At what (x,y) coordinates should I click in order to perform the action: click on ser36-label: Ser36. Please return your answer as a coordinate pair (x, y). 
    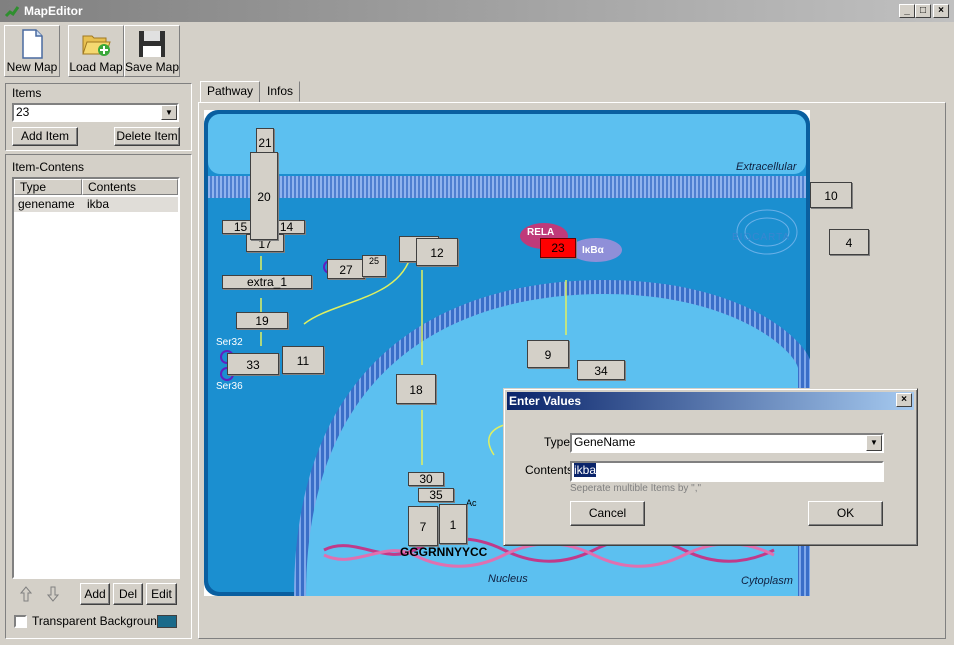
    Looking at the image, I should click on (229, 386).